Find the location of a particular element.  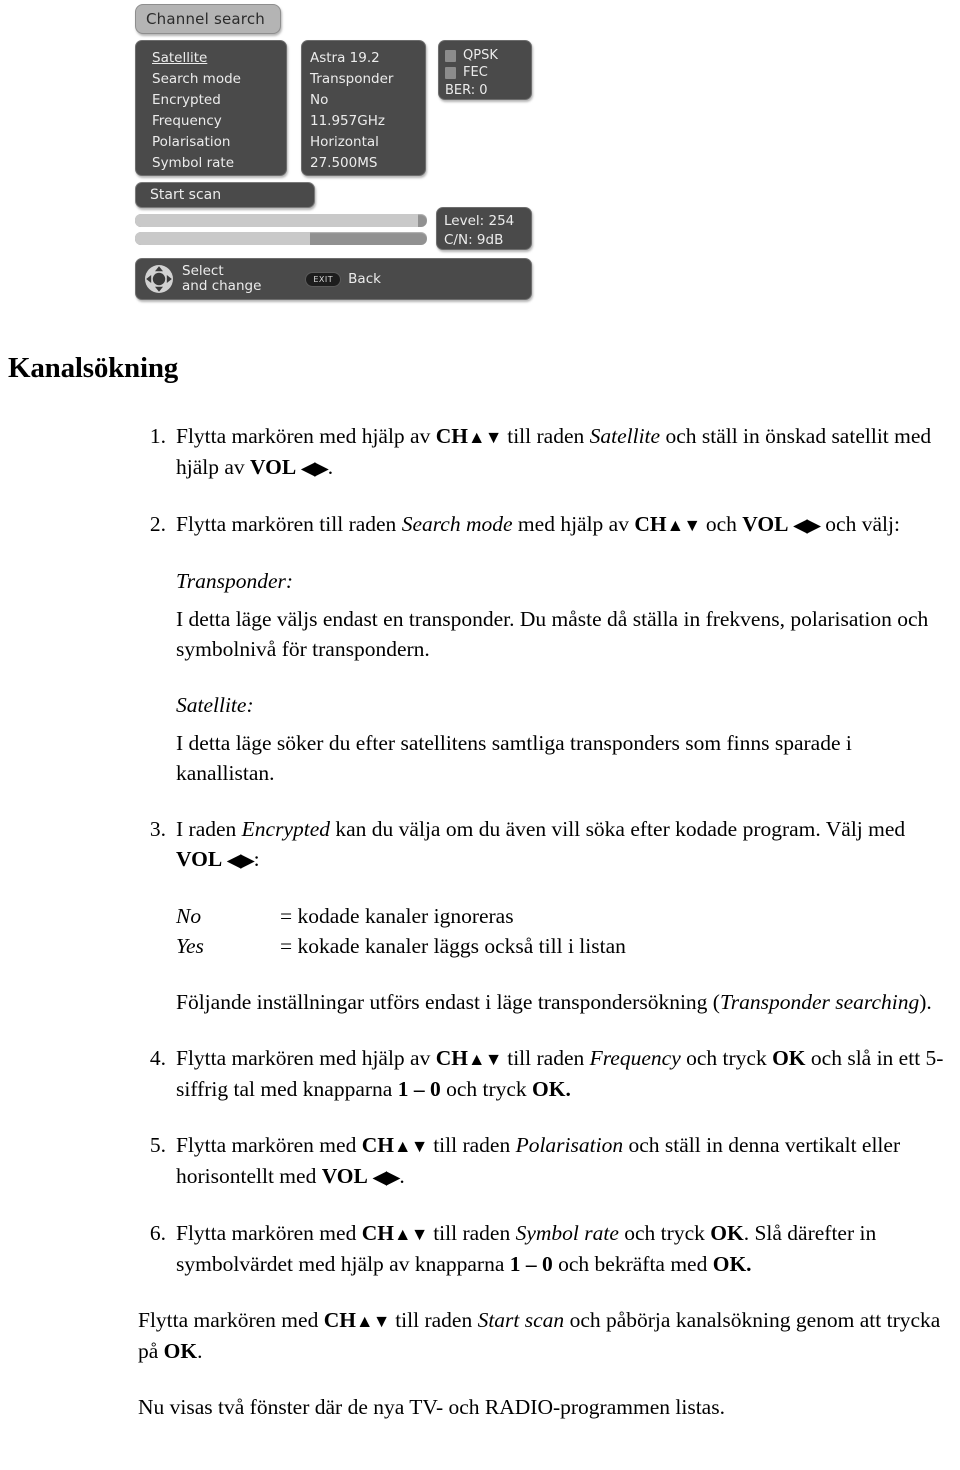

option-term-no: No is located at coordinates (189, 916).